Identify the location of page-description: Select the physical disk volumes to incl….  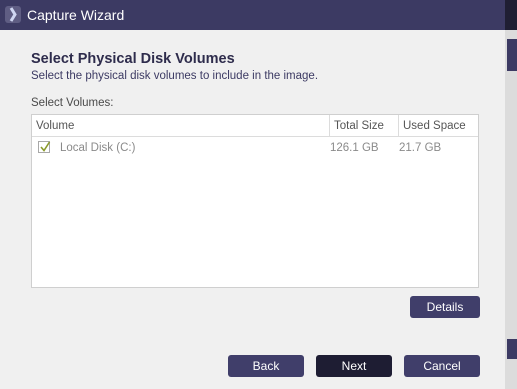
(175, 76).